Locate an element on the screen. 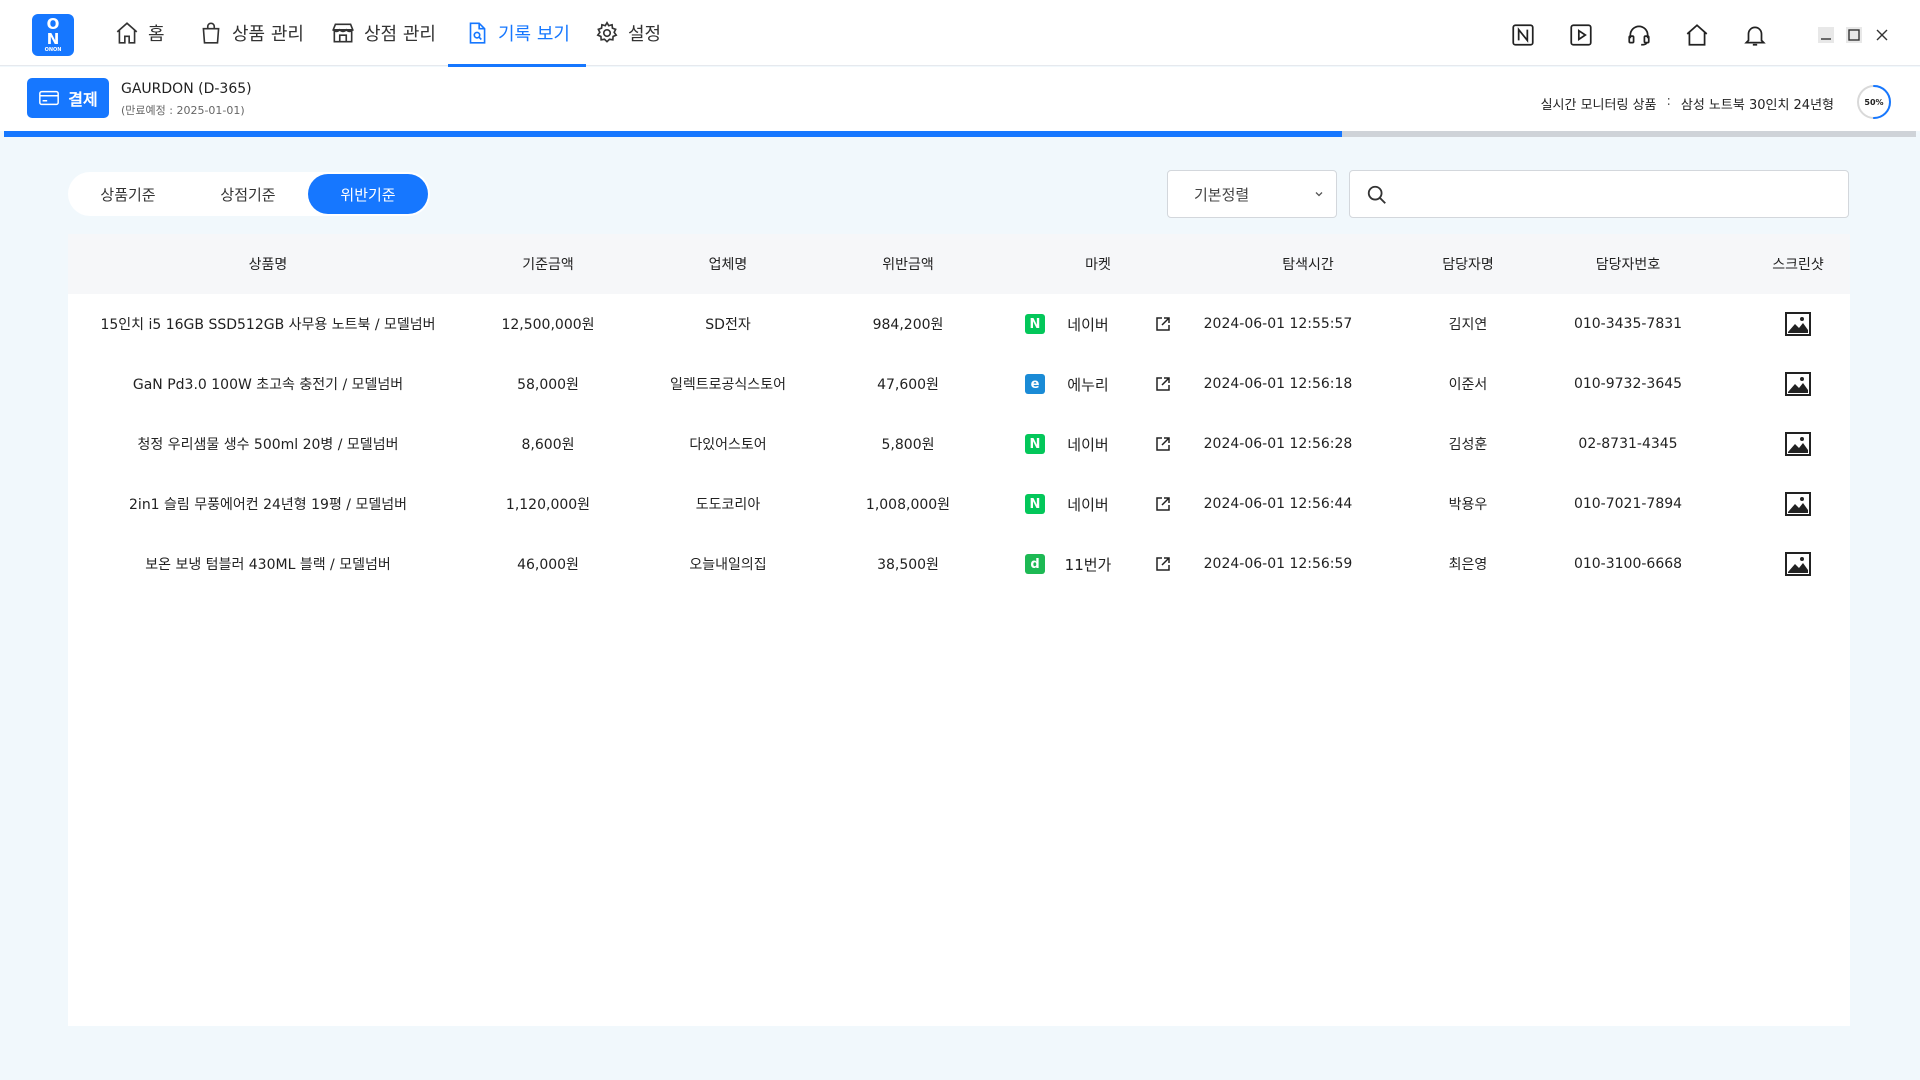 This screenshot has width=1920, height=1080. account-name: GAURDON (D-365) is located at coordinates (186, 89).